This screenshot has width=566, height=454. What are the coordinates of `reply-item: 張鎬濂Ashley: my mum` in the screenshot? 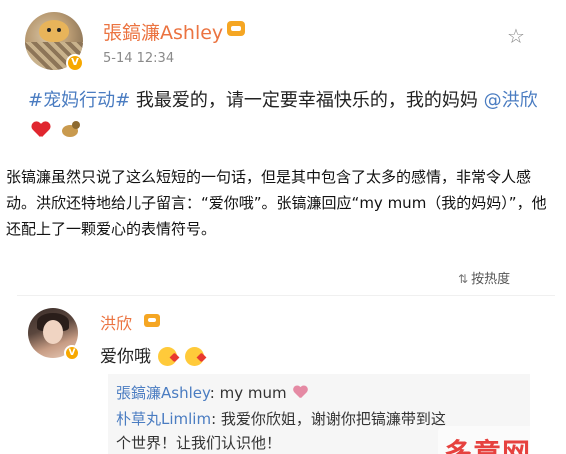 It's located at (212, 393).